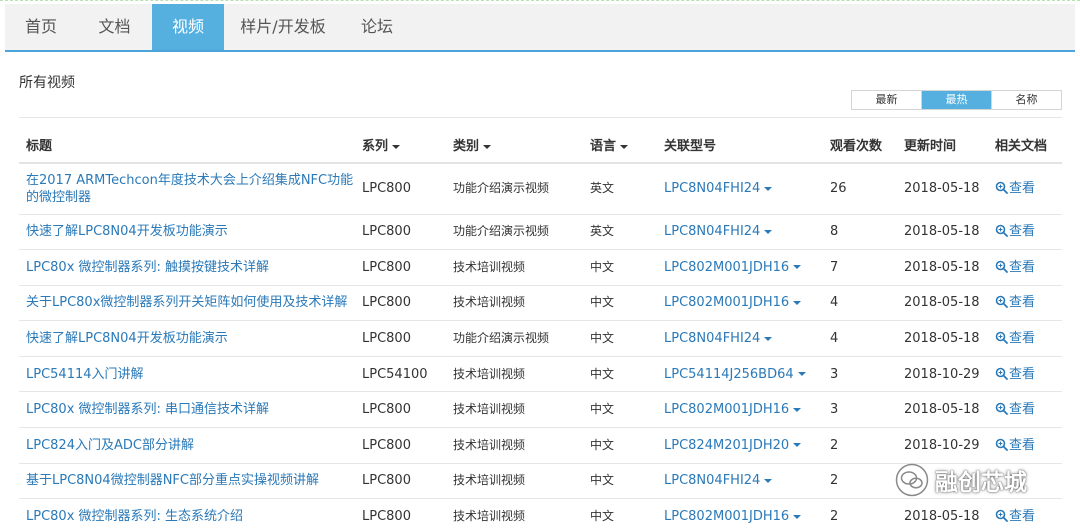 The width and height of the screenshot is (1080, 530). What do you see at coordinates (189, 189) in the screenshot?
I see `video-title-link: 在2017 ARMTechcon年度技术大会上介绍集成NFC功能的微控制器` at bounding box center [189, 189].